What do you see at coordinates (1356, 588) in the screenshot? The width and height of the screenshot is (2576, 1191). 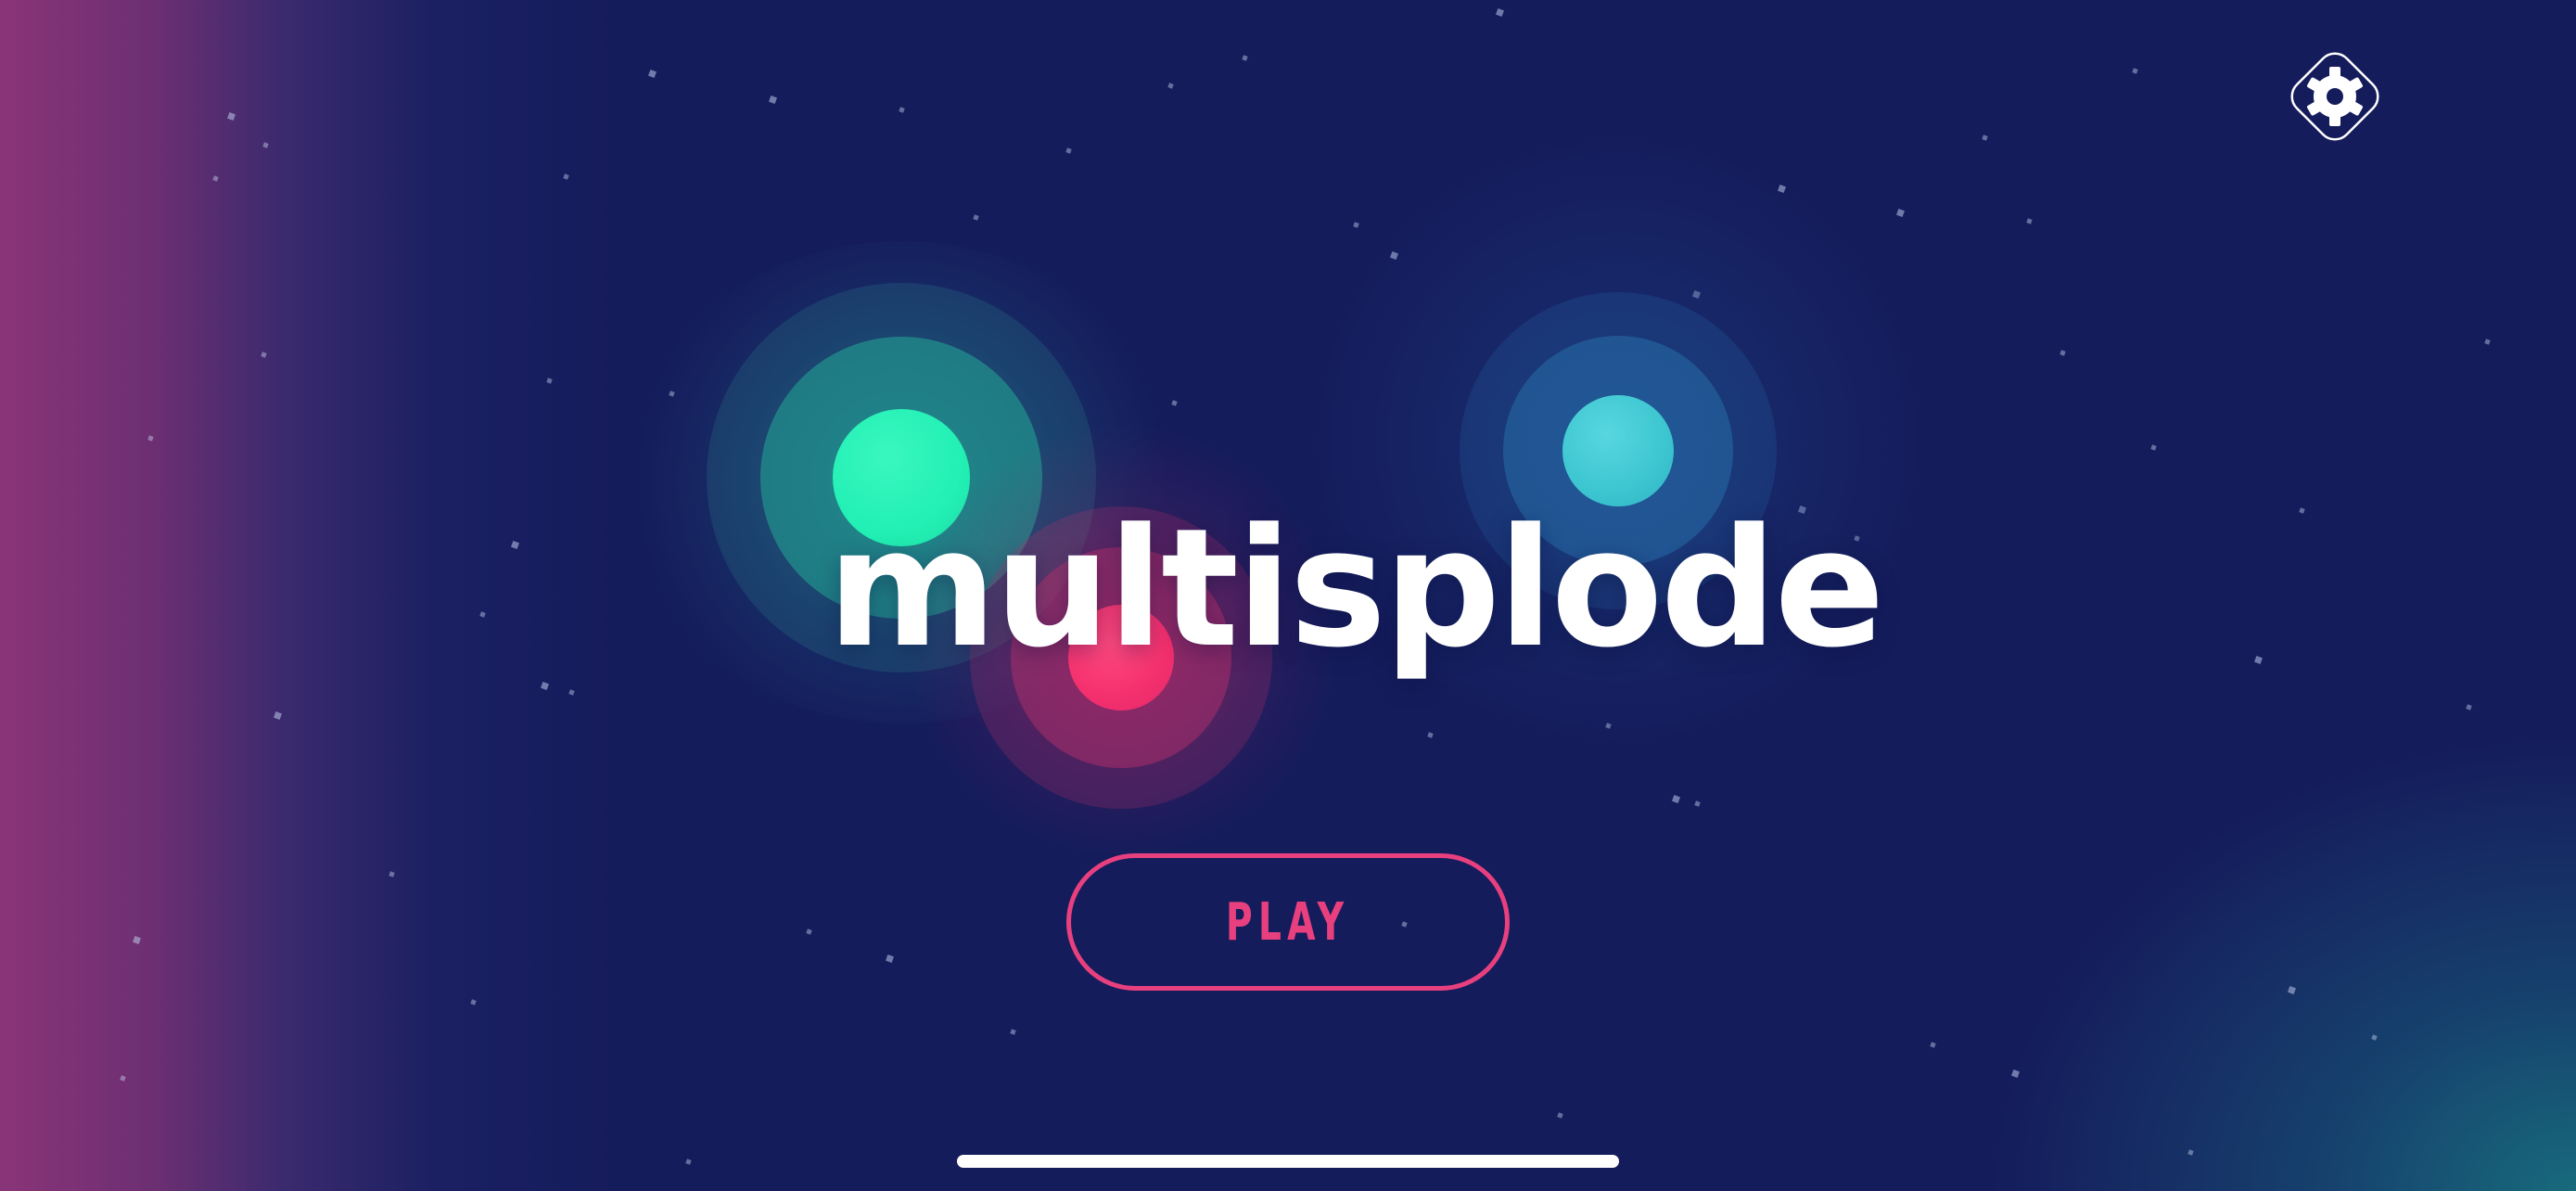 I see `game-title: multisplode` at bounding box center [1356, 588].